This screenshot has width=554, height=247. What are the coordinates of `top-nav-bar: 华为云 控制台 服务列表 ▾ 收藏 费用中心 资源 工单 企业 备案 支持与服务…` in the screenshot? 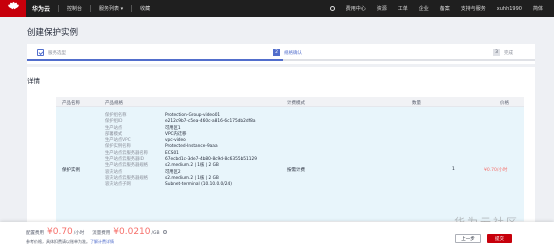 It's located at (277, 8).